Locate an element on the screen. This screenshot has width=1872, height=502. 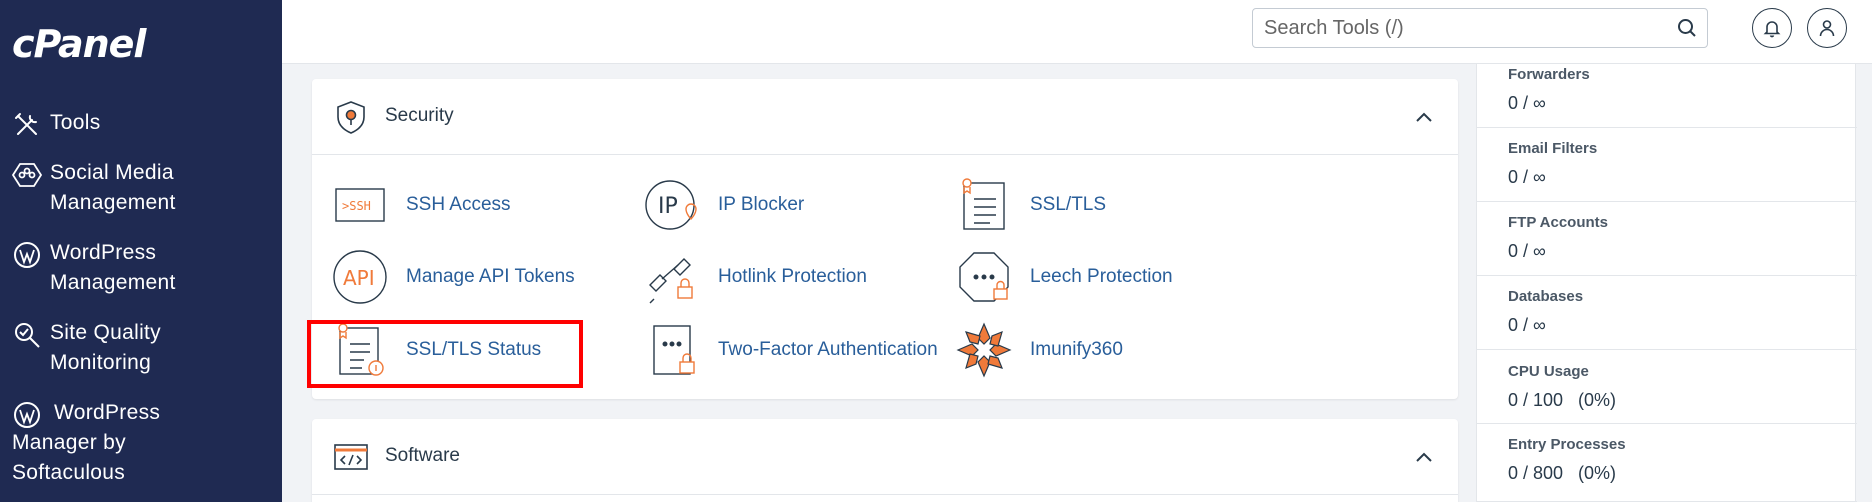
tool-ssh-access: >SSH SSH Access is located at coordinates (421, 205).